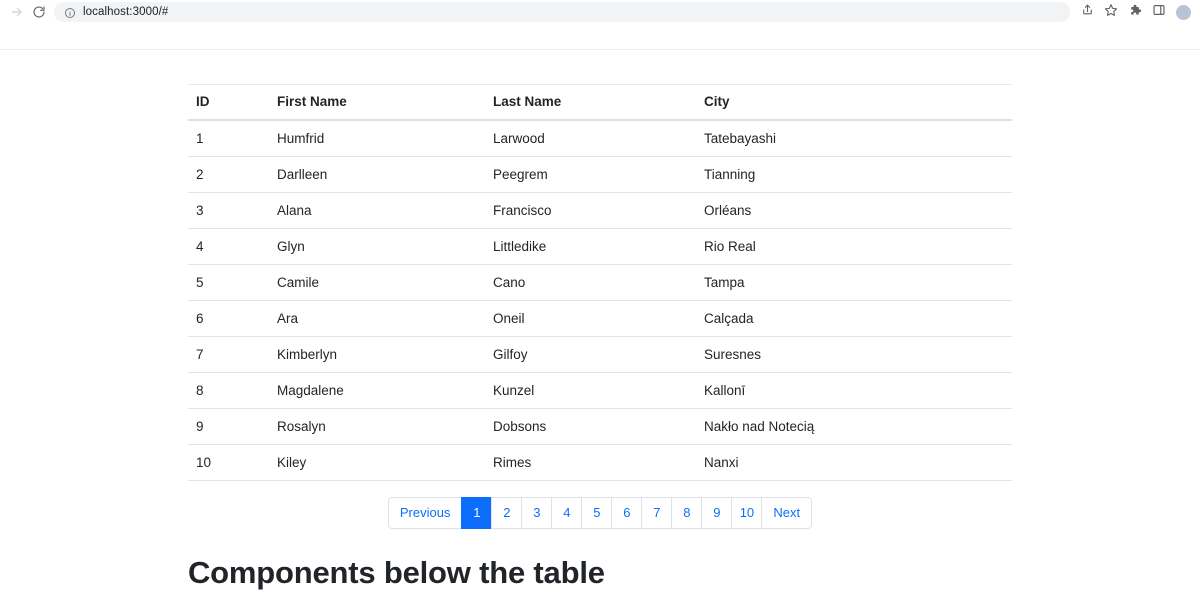  I want to click on pagination-page-3: 3, so click(536, 513).